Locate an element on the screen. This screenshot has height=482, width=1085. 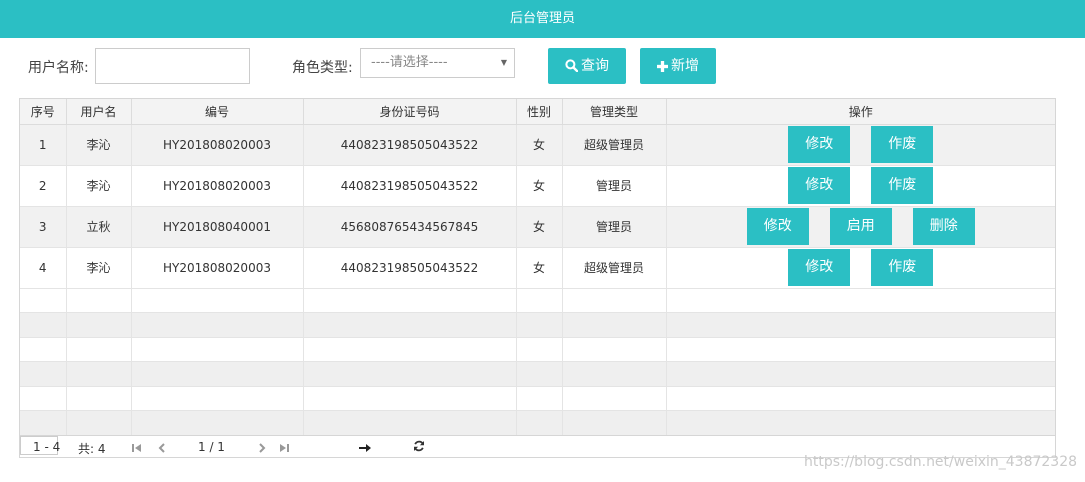
column-header: 编号 is located at coordinates (217, 112).